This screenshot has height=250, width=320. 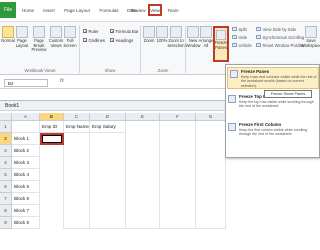 I want to click on tab-file: File, so click(x=8, y=10).